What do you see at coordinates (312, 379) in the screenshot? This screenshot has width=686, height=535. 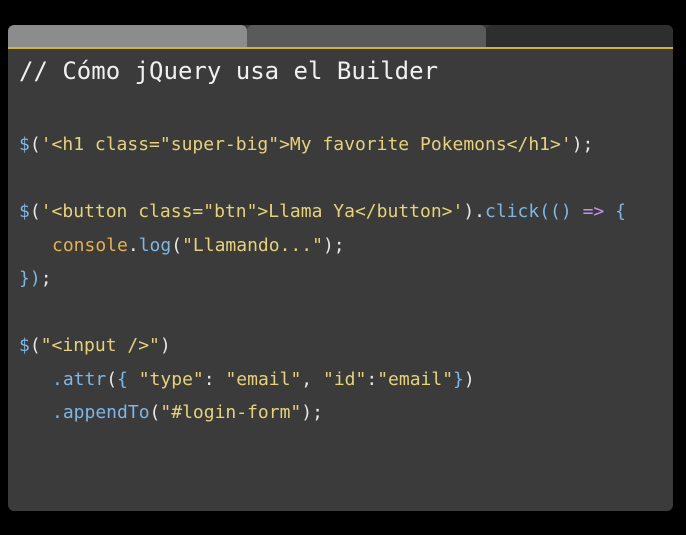 I see `comma: ,` at bounding box center [312, 379].